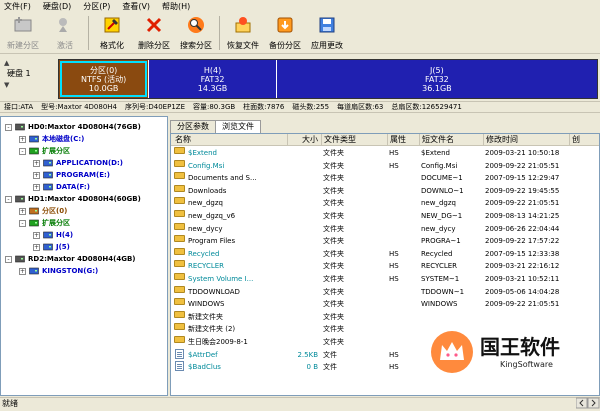 The height and width of the screenshot is (411, 600). I want to click on file-row: 新建文件夹 文件夹, so click(385, 316).